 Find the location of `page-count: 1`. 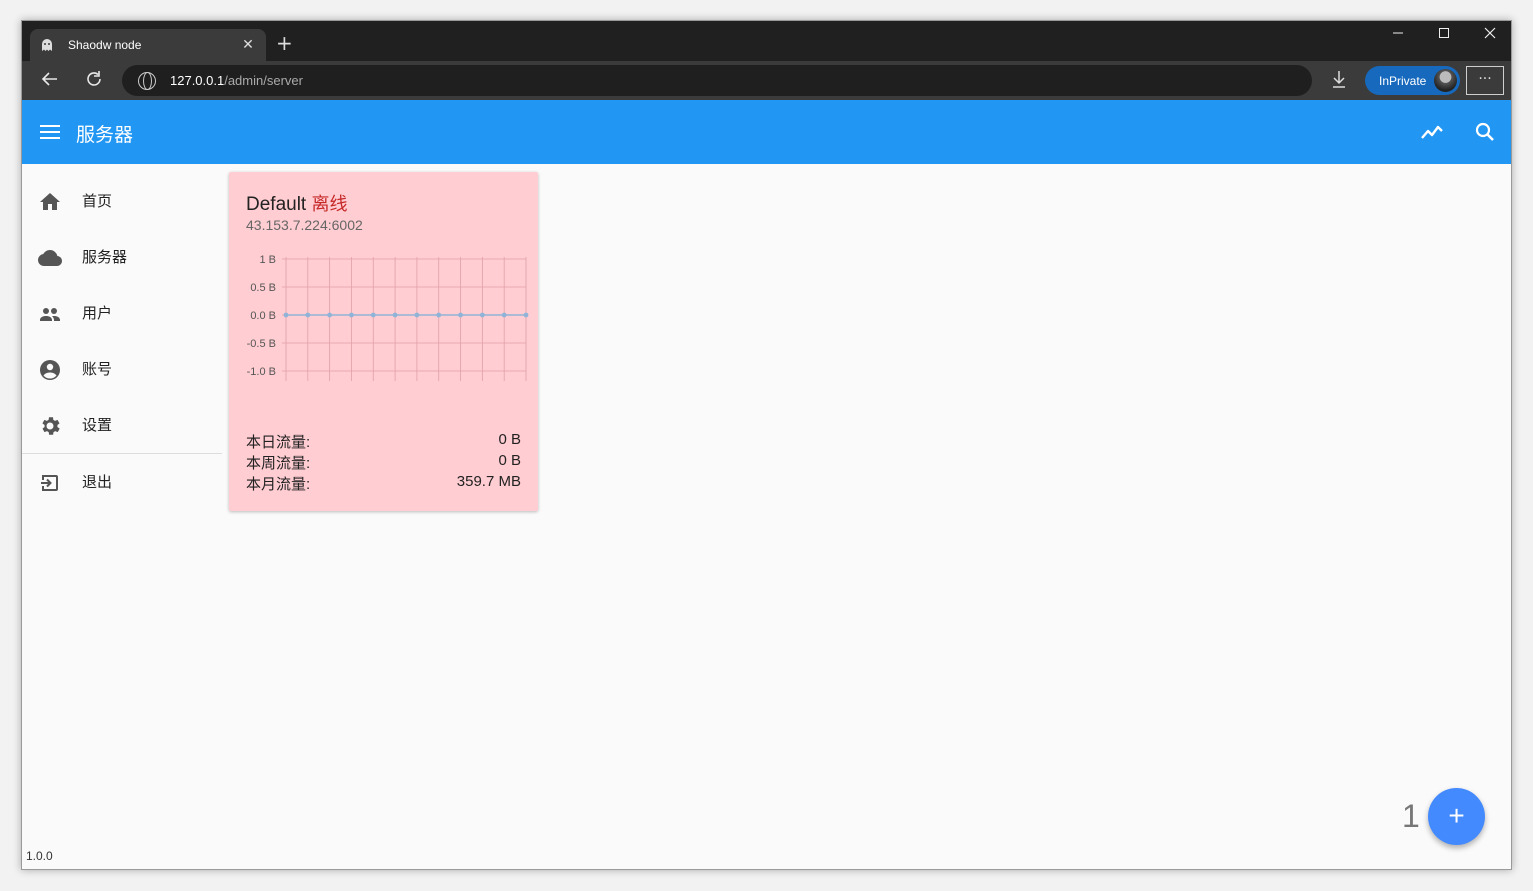

page-count: 1 is located at coordinates (1411, 816).